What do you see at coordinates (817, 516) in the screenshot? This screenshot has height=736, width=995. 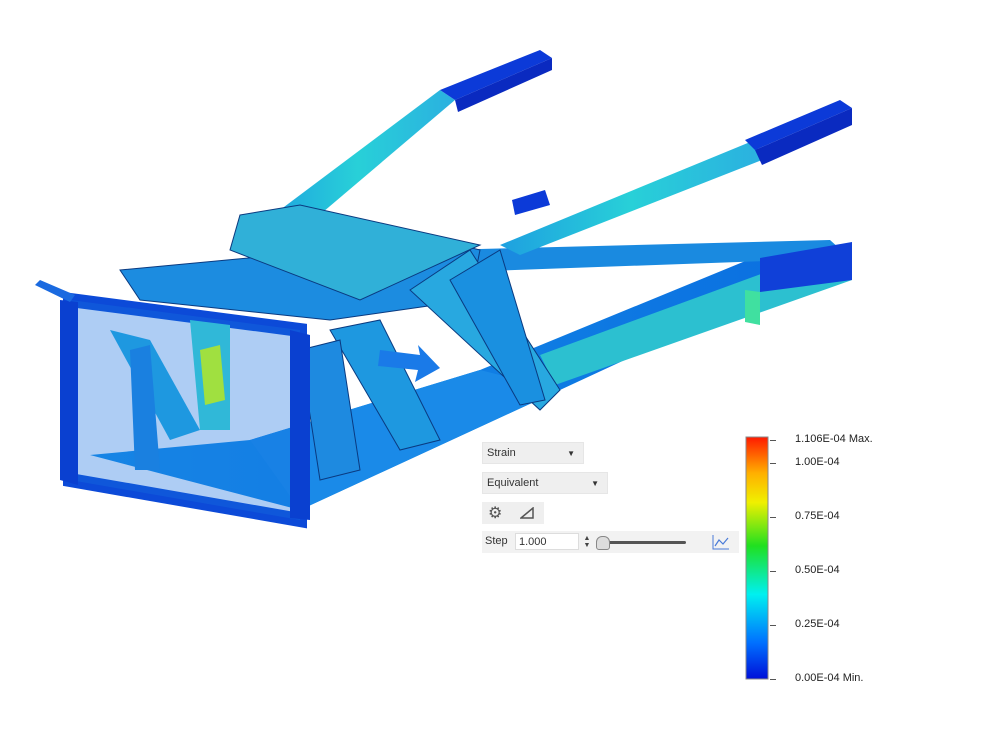 I see `legend-label-2: 0.75E-04` at bounding box center [817, 516].